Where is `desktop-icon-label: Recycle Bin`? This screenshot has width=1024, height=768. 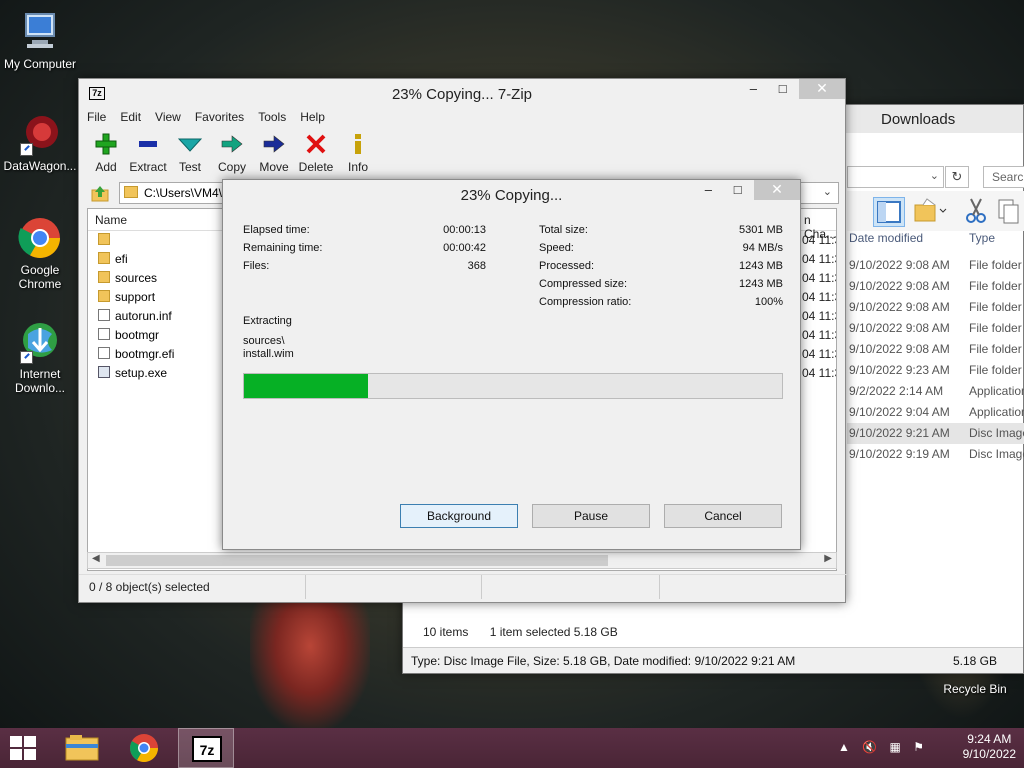 desktop-icon-label: Recycle Bin is located at coordinates (975, 689).